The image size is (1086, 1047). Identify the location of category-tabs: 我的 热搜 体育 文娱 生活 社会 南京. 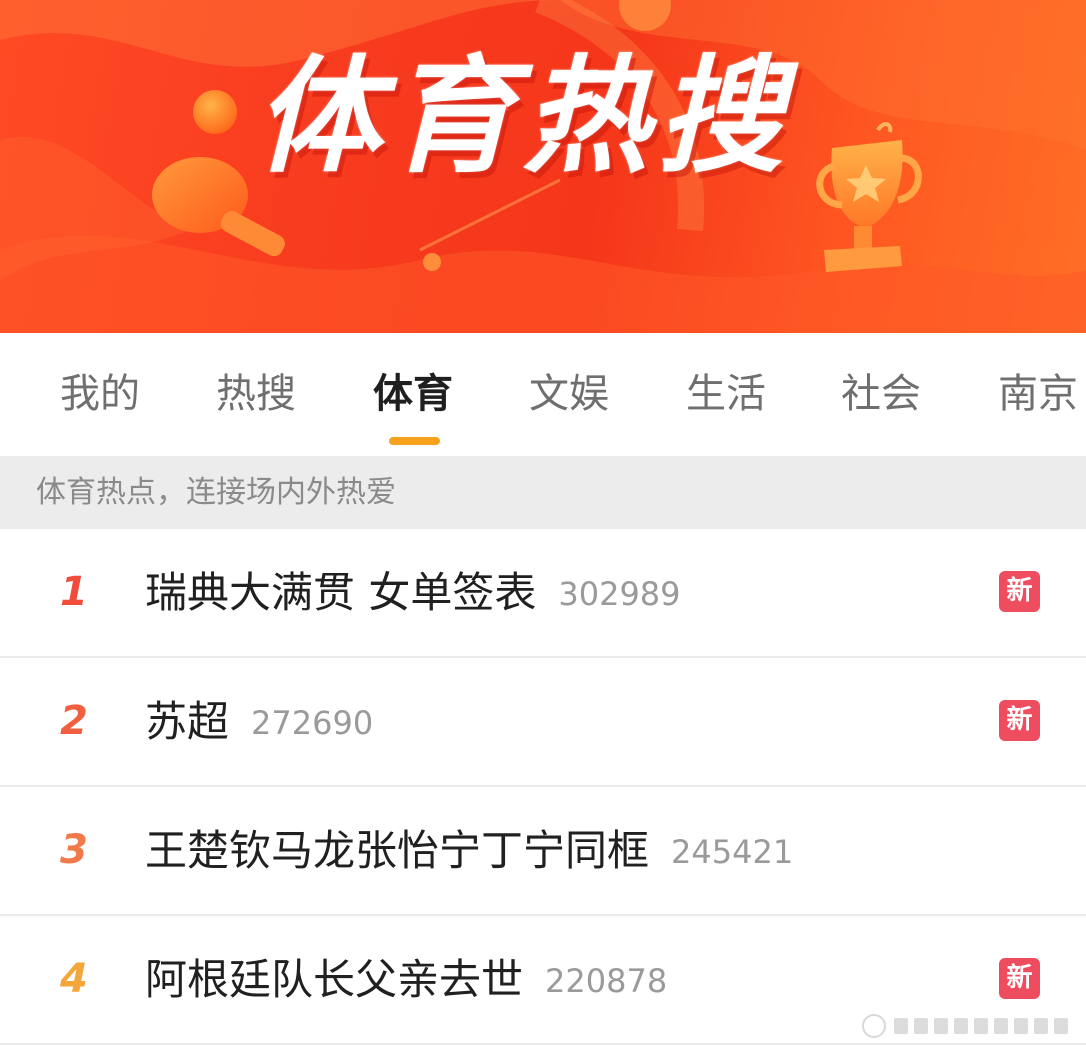
(543, 394).